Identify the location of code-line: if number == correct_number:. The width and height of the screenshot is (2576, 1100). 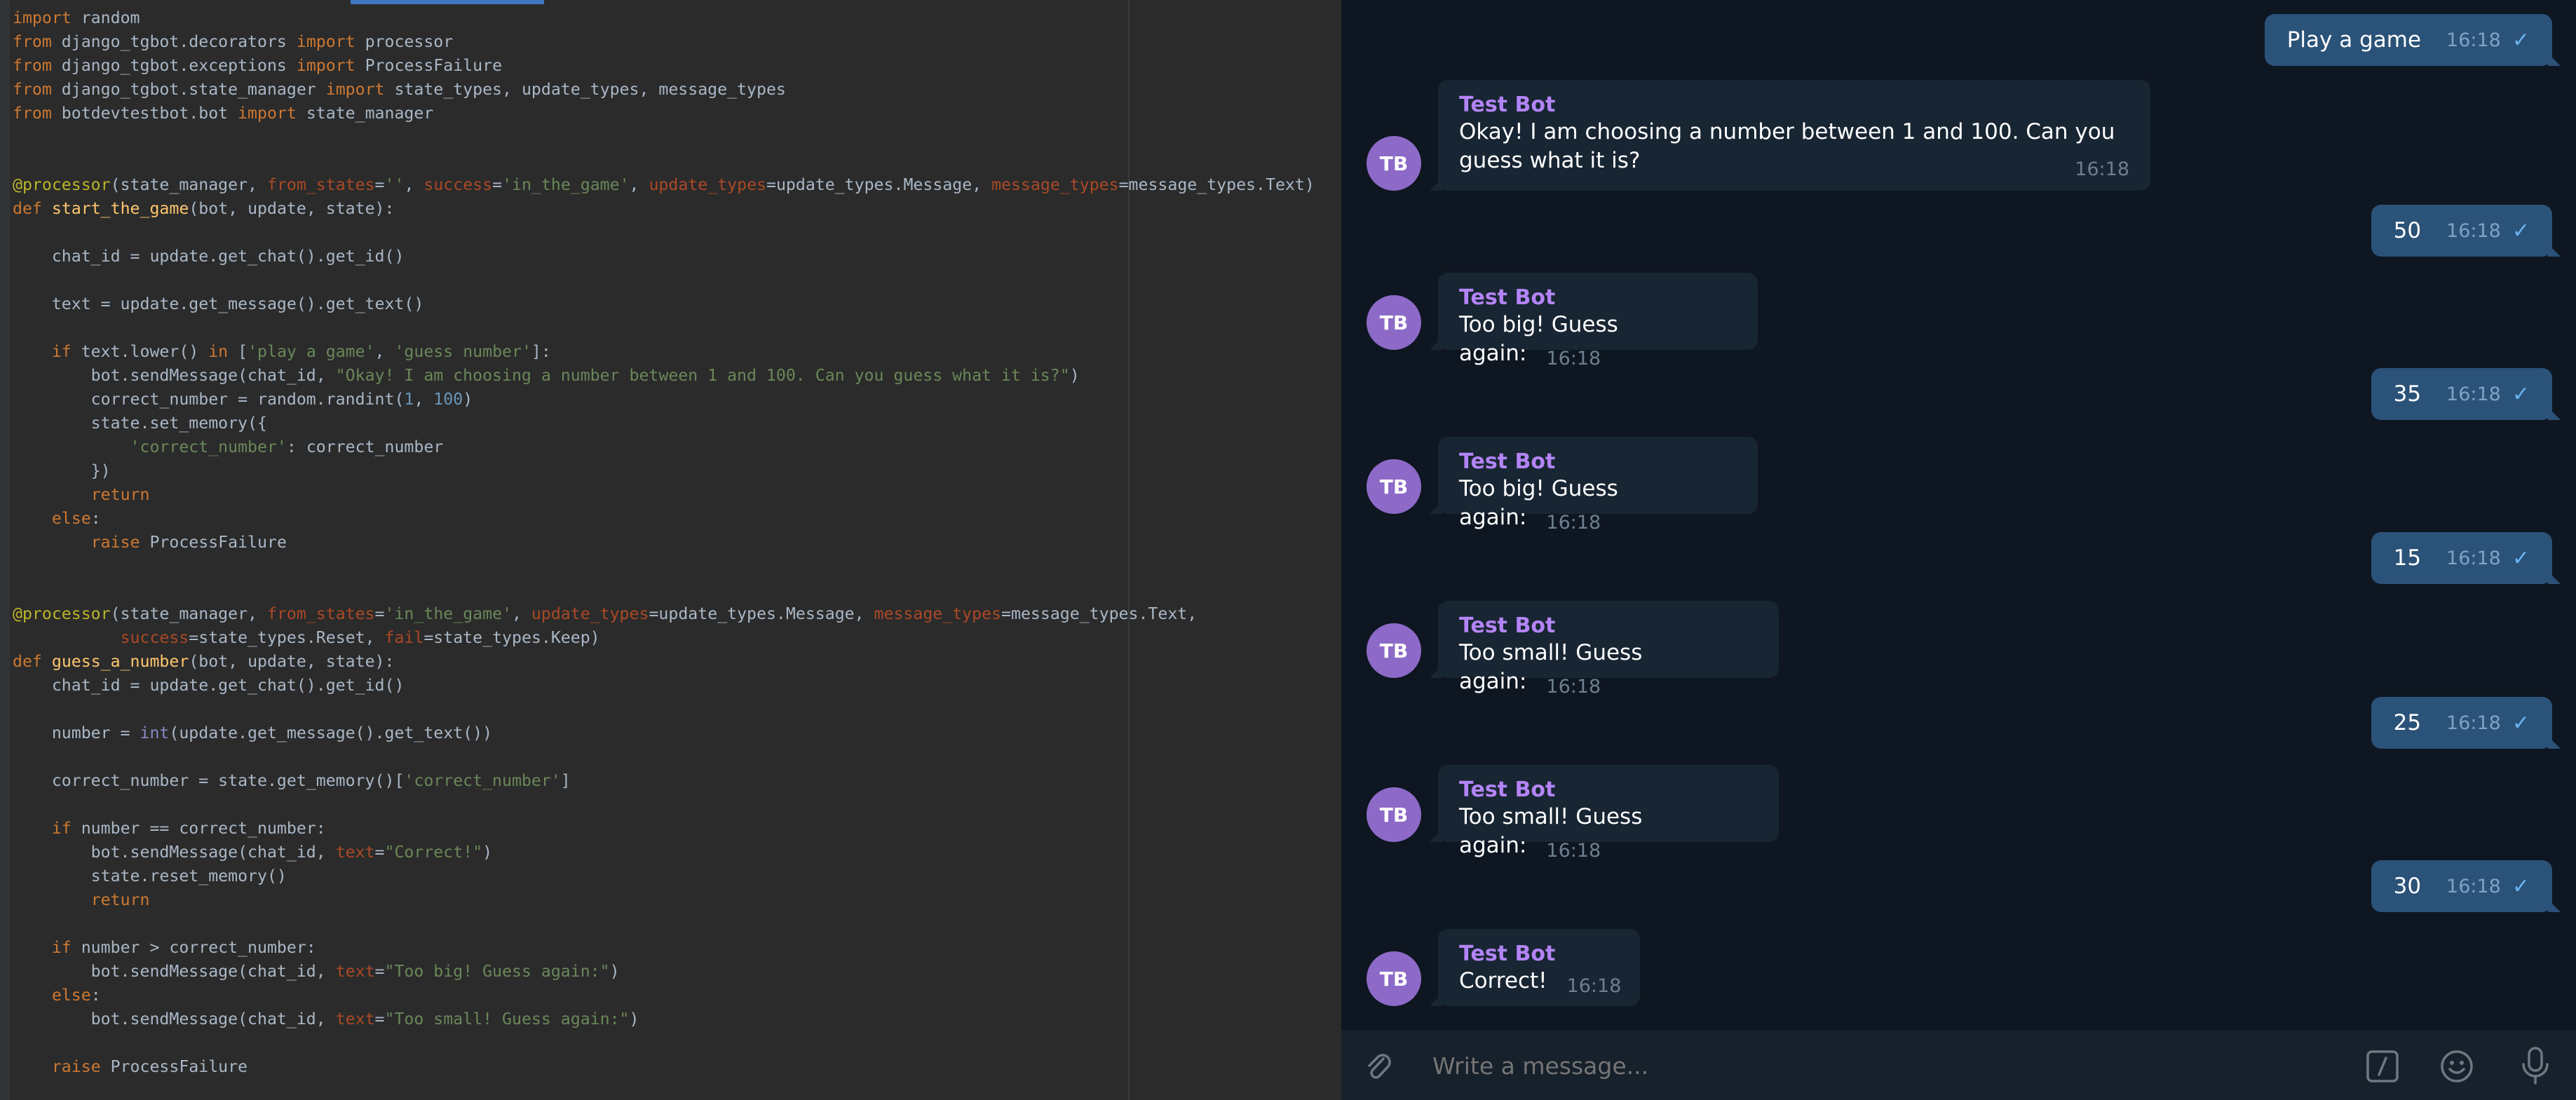
(664, 829).